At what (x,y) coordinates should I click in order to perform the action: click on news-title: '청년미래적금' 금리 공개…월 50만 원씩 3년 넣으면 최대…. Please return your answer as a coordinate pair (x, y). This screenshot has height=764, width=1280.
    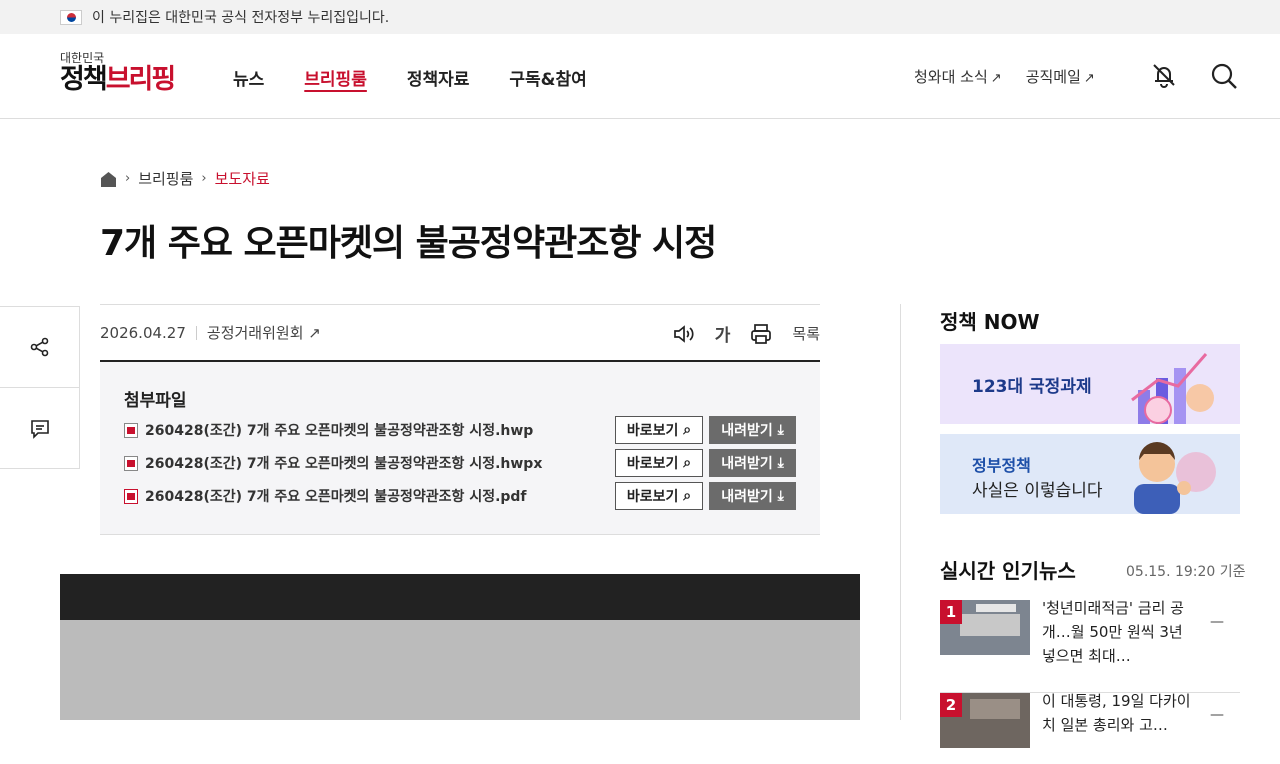
    Looking at the image, I should click on (1113, 632).